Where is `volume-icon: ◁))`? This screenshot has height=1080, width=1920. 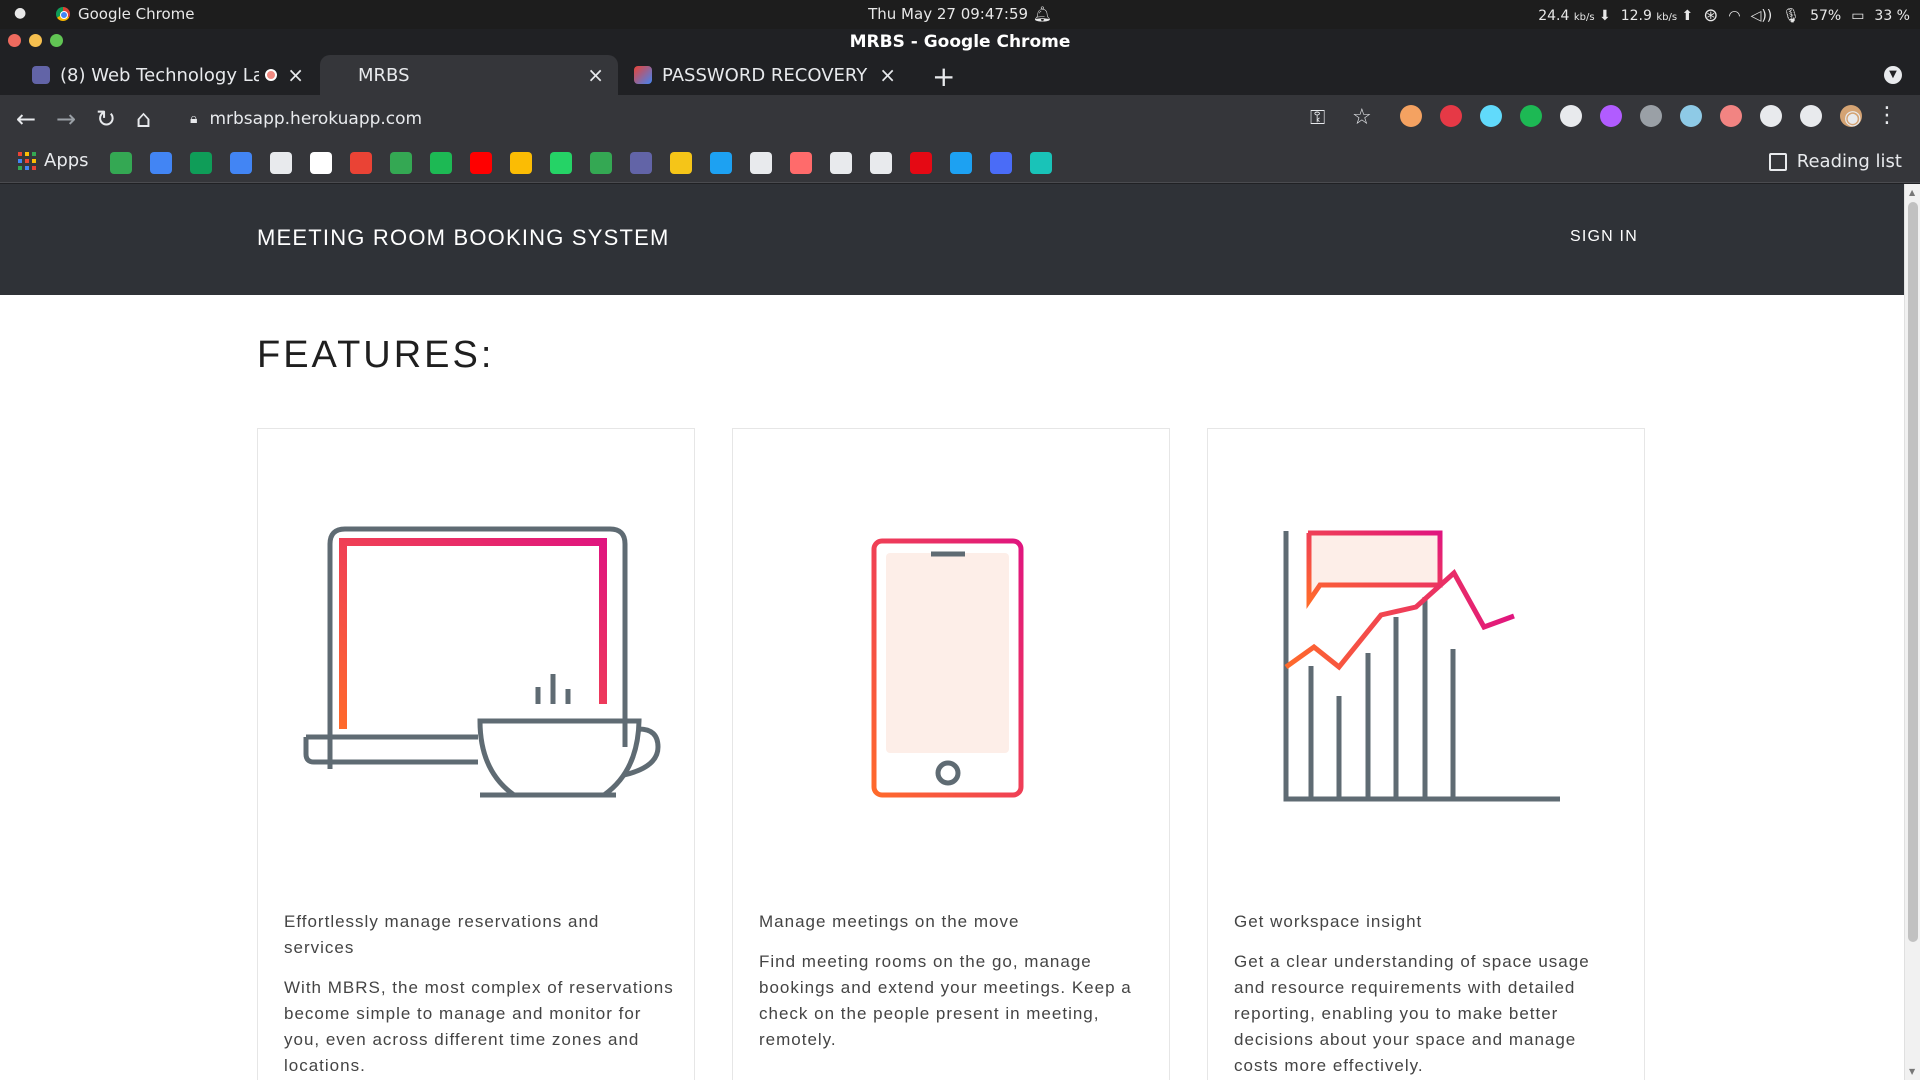 volume-icon: ◁)) is located at coordinates (1761, 15).